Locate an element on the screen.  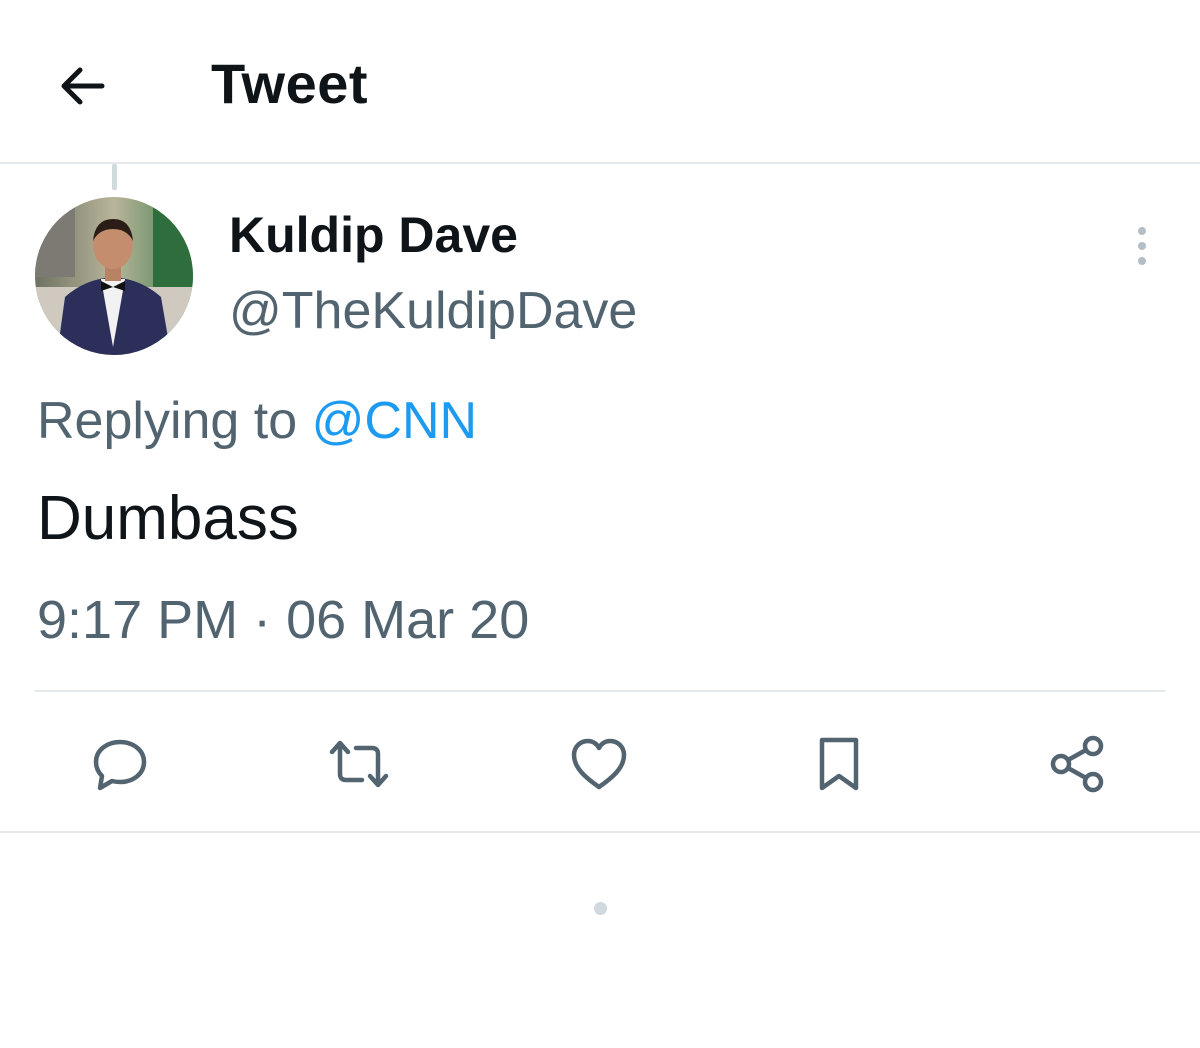
retweet-button is located at coordinates (359, 764).